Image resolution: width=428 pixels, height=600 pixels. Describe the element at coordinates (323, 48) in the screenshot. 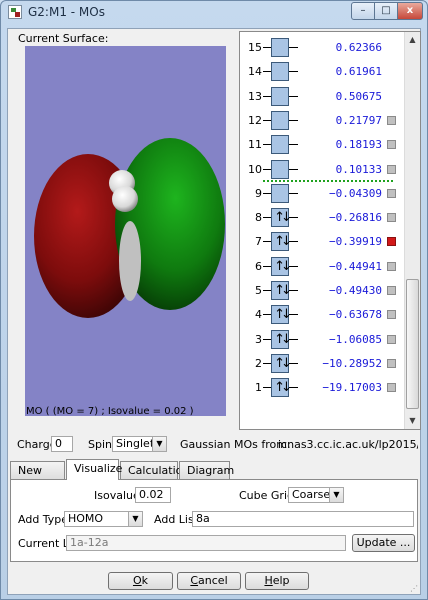

I see `mo-level-row: 15 0.62366` at that location.